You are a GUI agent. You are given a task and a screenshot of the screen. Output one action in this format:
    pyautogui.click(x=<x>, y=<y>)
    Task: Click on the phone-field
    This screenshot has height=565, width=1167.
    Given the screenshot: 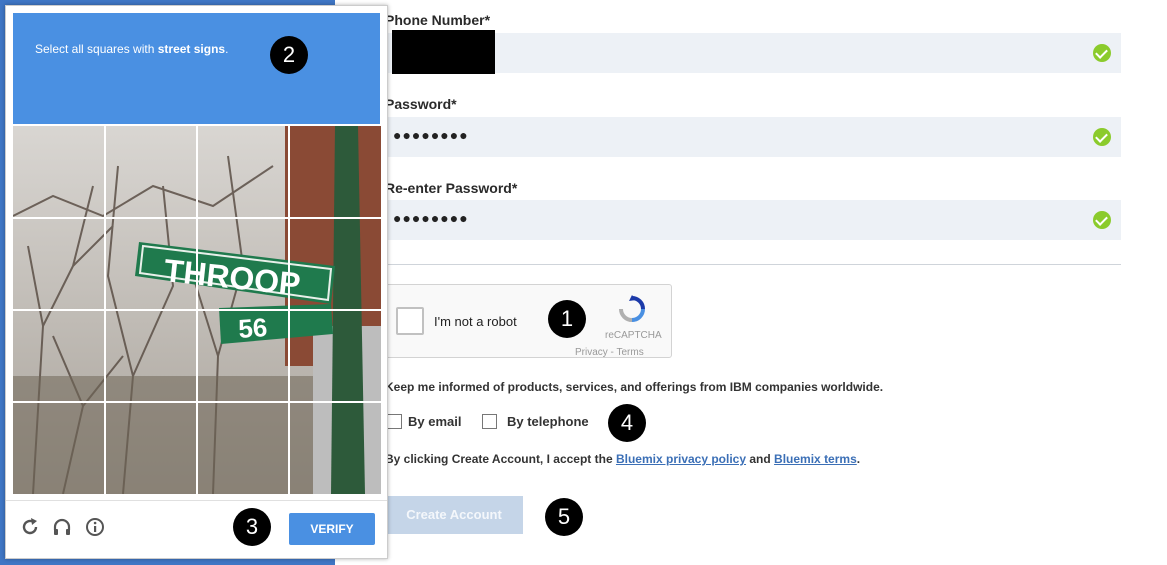 What is the action you would take?
    pyautogui.click(x=753, y=52)
    